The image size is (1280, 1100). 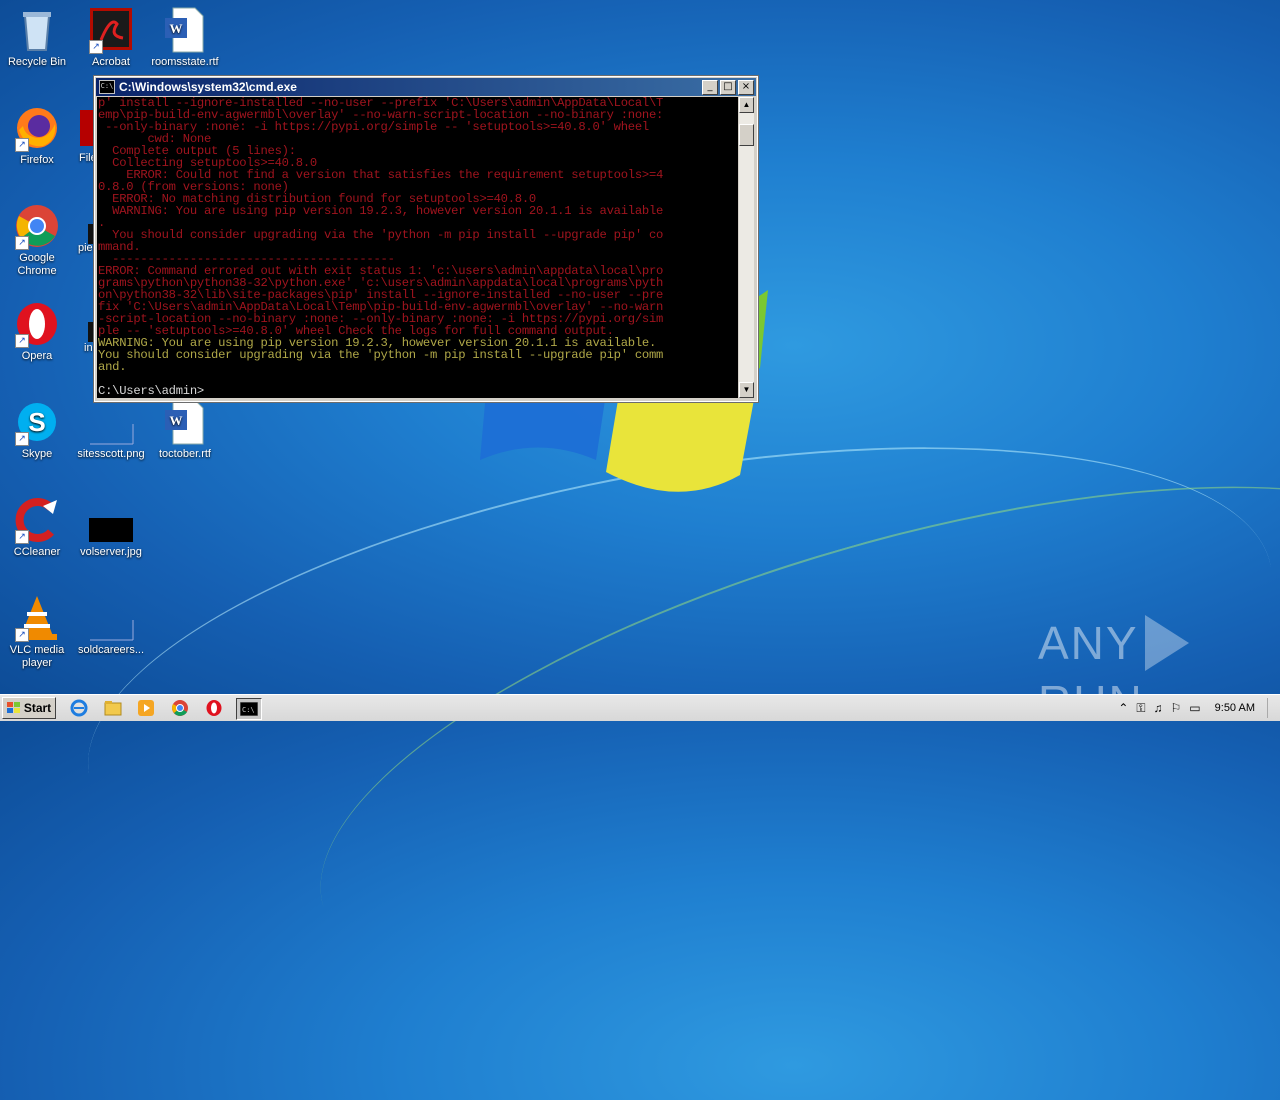 I want to click on desktop-icon-ccleaner: ↗ CCleaner, so click(x=37, y=527).